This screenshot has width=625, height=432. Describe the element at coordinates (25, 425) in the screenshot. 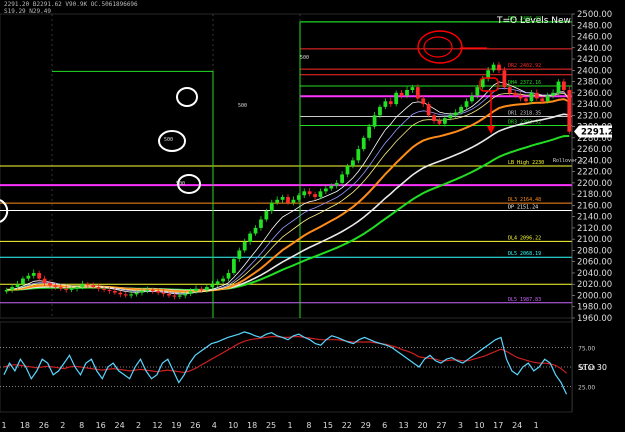

I see `date-axis-label: 18` at that location.